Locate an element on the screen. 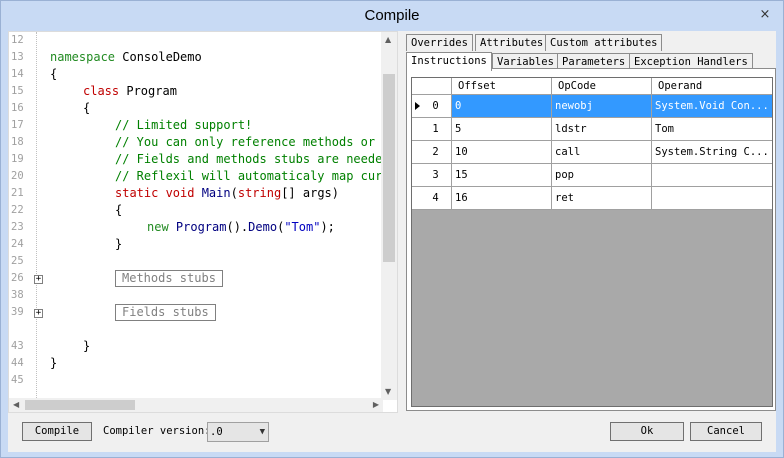 This screenshot has height=458, width=784. cell-offset: 0 is located at coordinates (502, 106).